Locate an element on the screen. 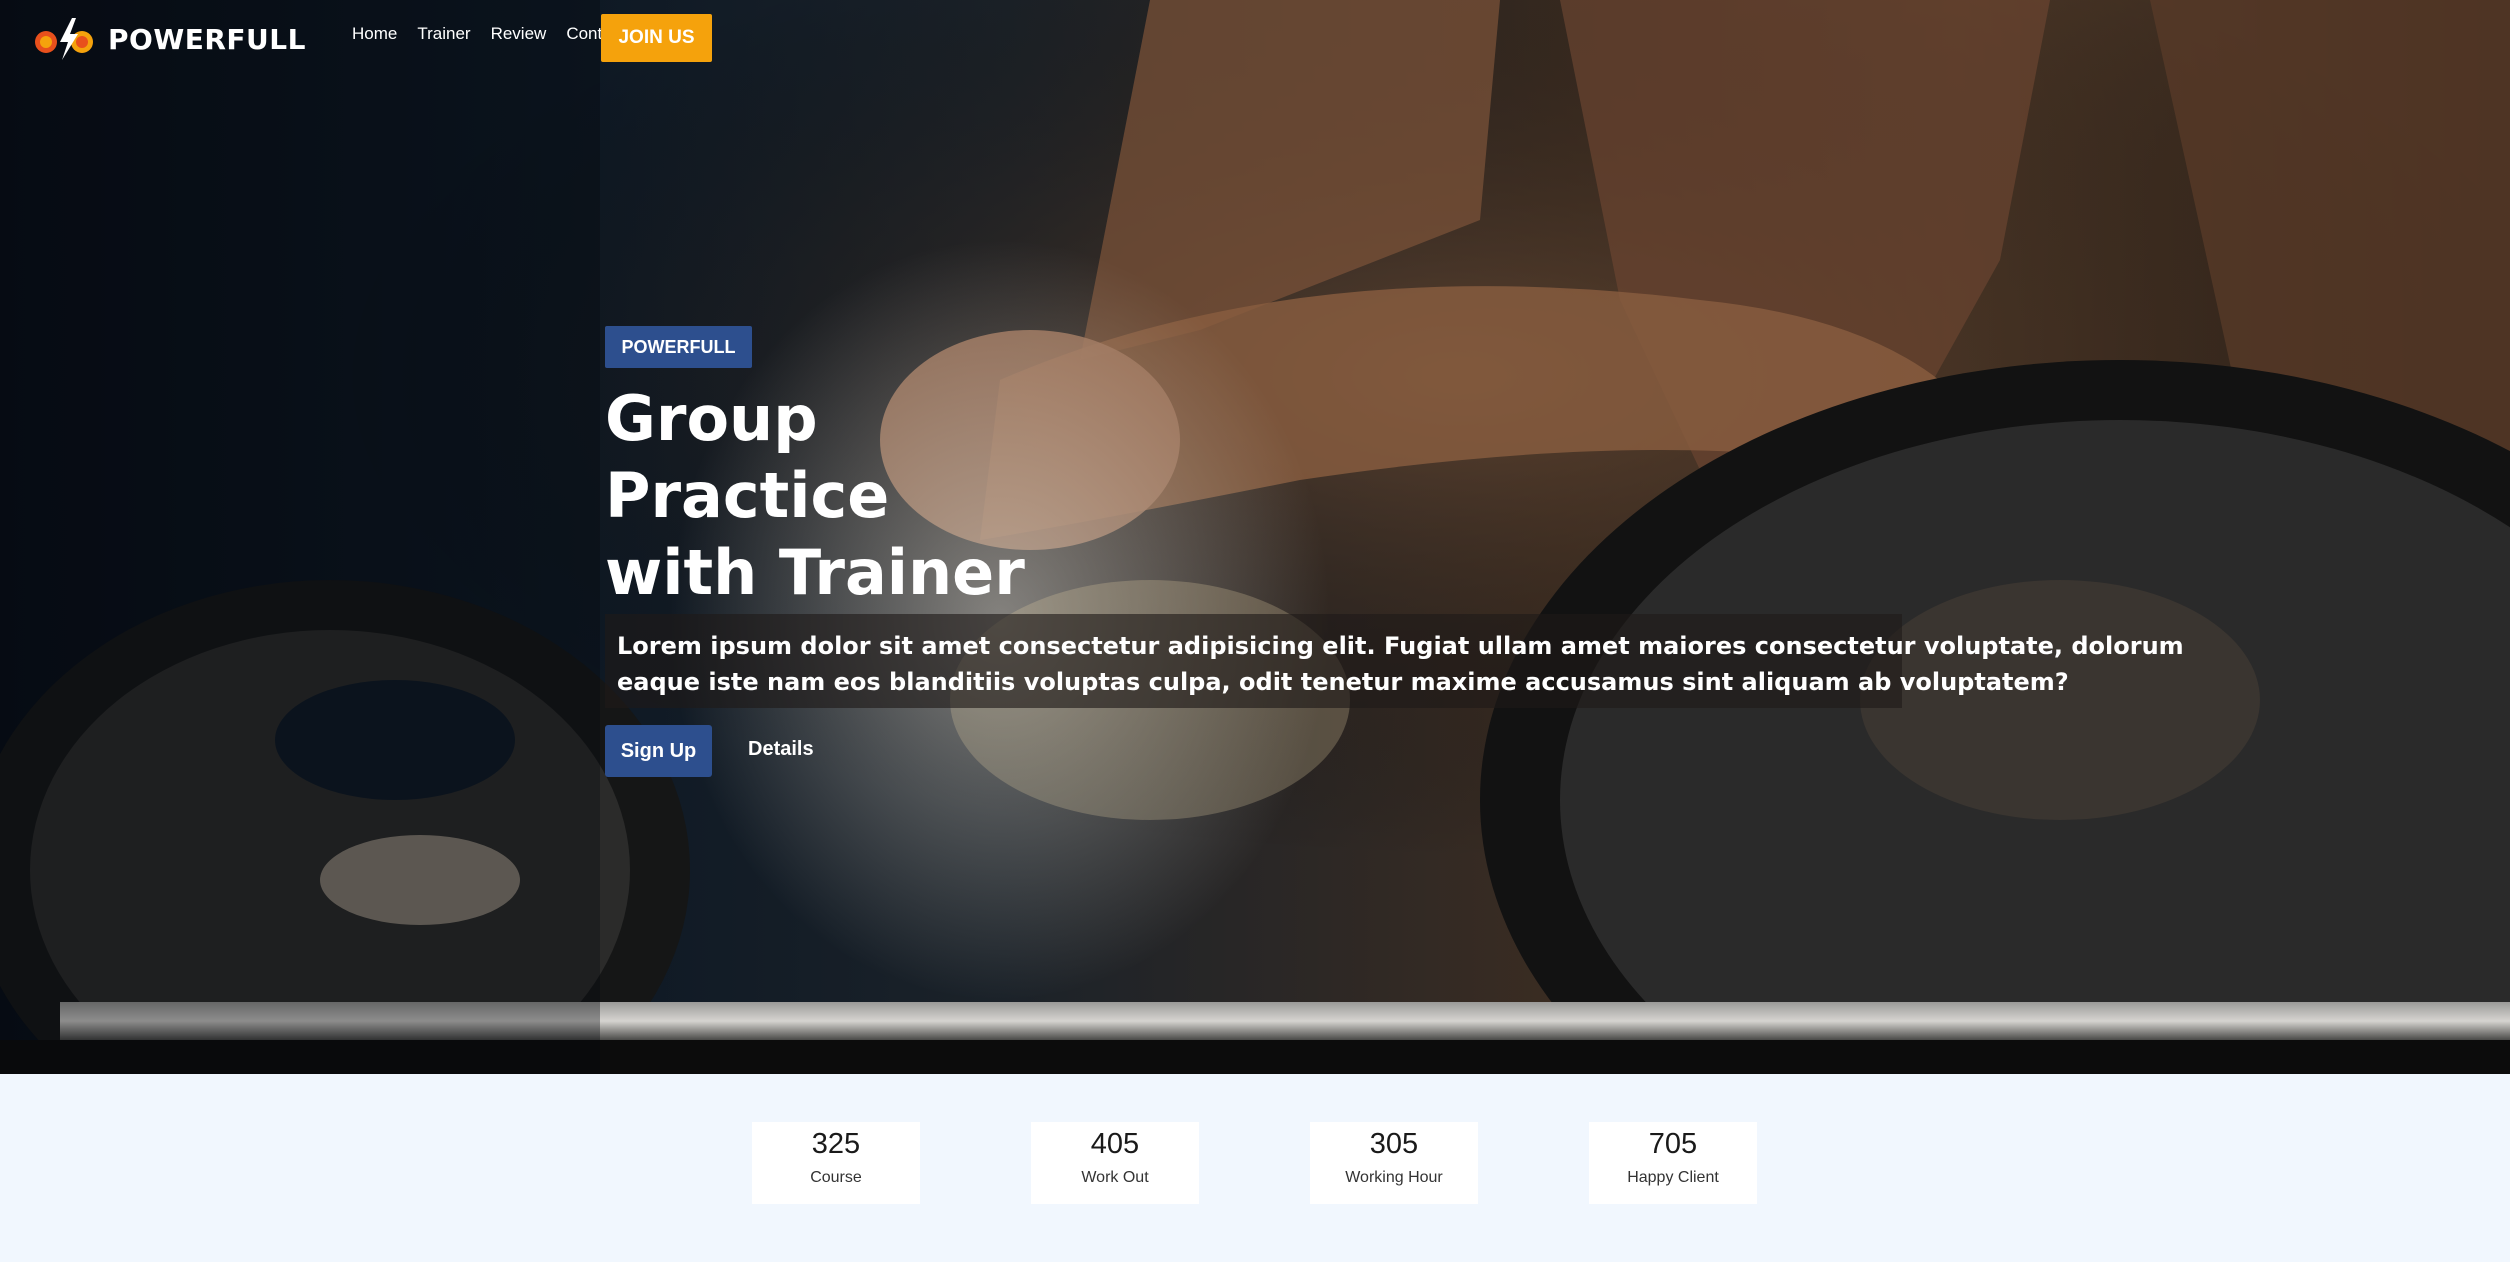 The height and width of the screenshot is (1262, 2510). stat-value: 705 is located at coordinates (1673, 1144).